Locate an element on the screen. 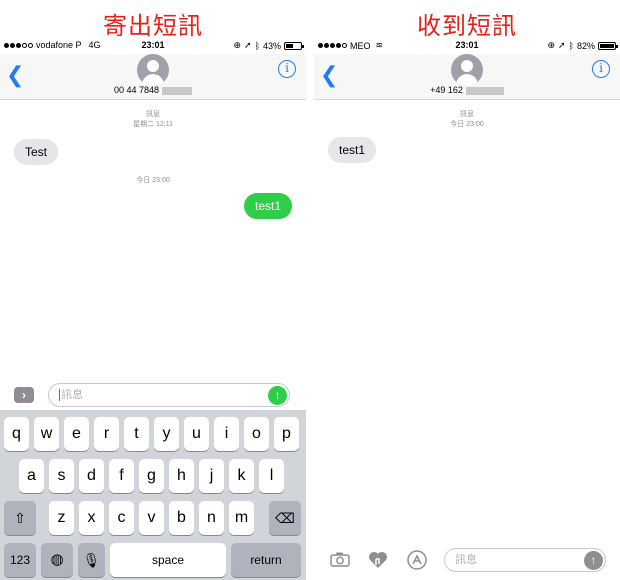 The image size is (620, 580). microphone-icon: 🎙 is located at coordinates (91, 560).